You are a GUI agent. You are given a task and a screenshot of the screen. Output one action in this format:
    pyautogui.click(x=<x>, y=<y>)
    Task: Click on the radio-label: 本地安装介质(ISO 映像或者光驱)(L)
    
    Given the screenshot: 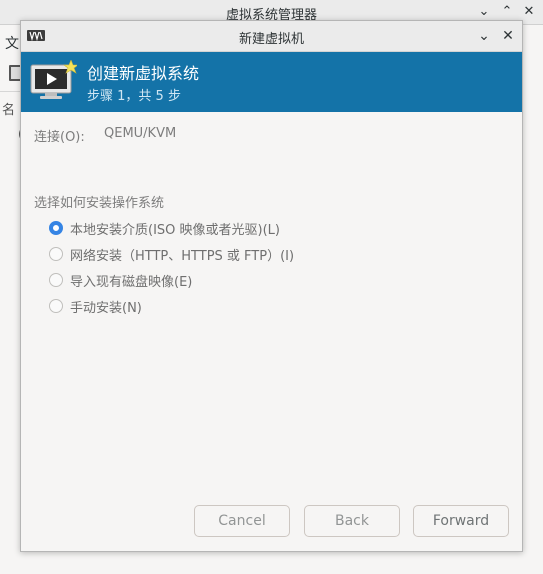 What is the action you would take?
    pyautogui.click(x=175, y=230)
    